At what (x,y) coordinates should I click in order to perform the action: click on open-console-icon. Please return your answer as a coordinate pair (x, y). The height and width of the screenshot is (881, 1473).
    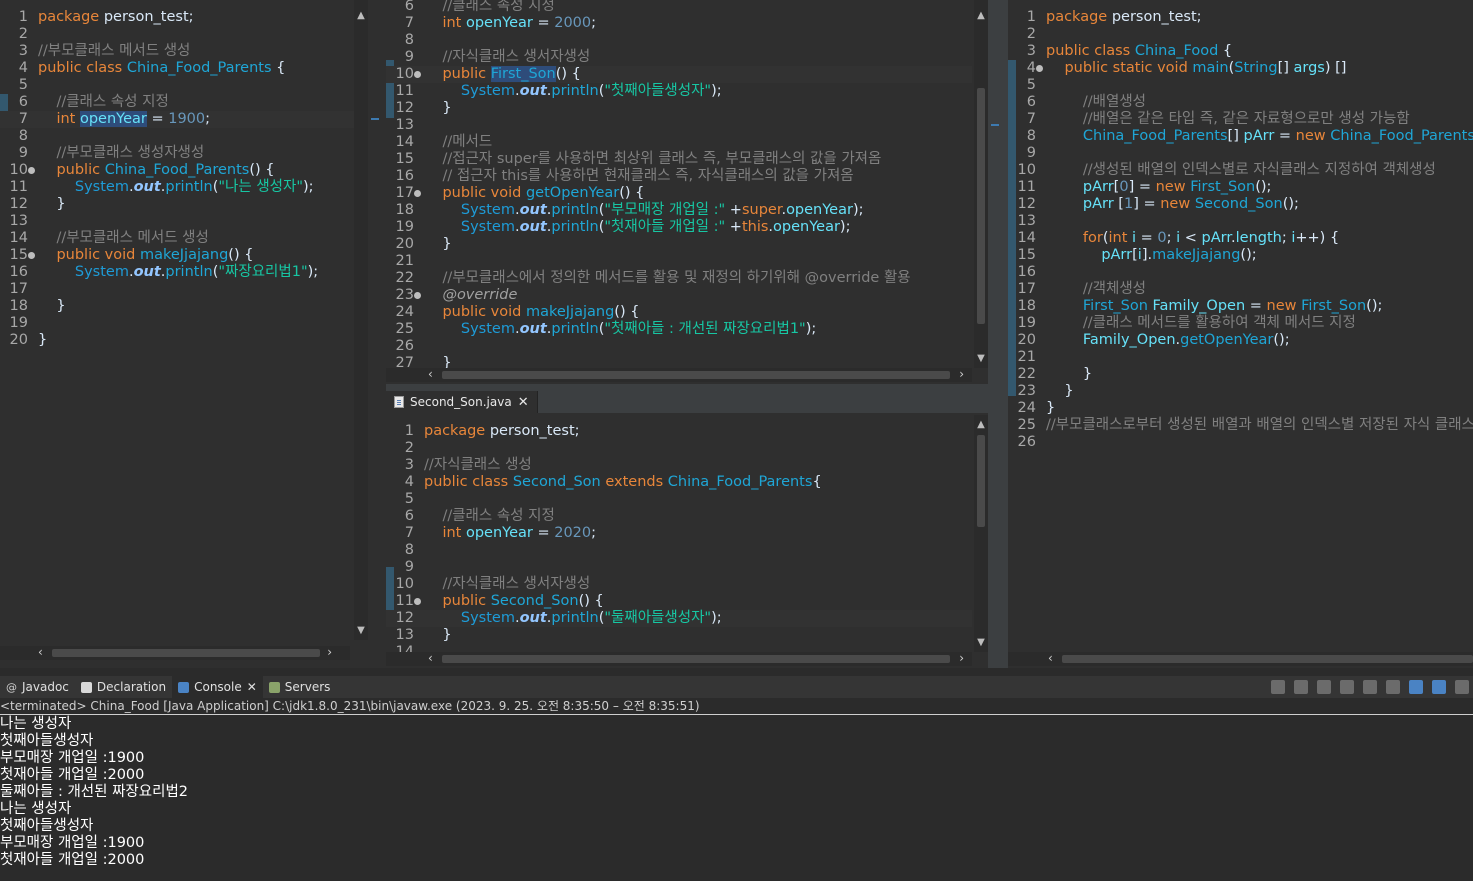
    Looking at the image, I should click on (1462, 687).